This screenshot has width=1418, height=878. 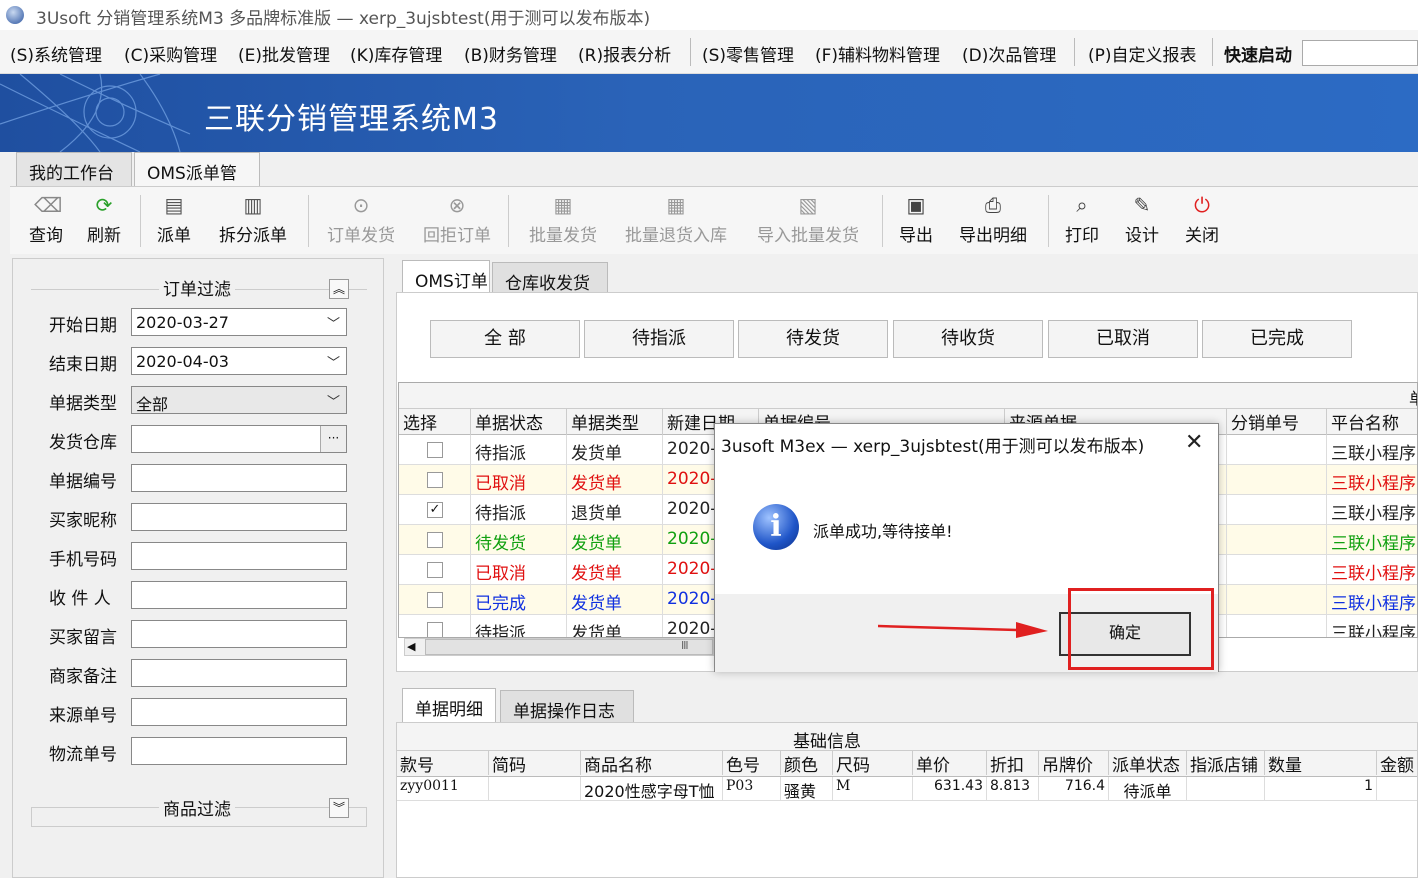 I want to click on filter-cancelled-button: 已取消, so click(x=1123, y=339).